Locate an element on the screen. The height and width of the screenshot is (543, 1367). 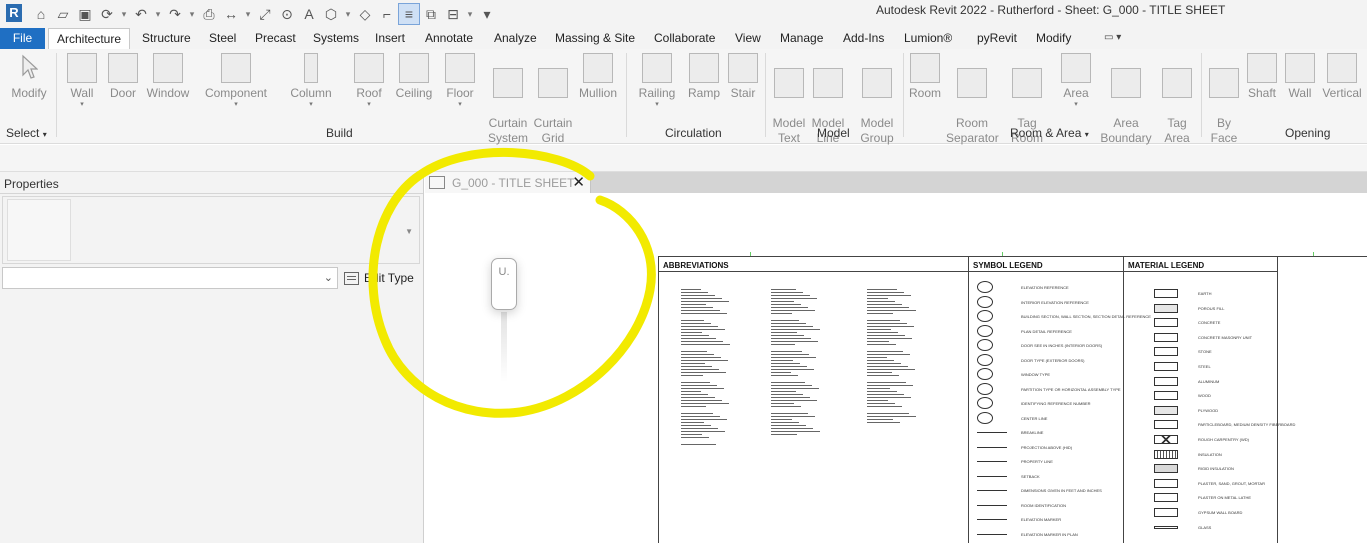
area-boundary-button: Area Boundary is located at coordinates (1126, 99).